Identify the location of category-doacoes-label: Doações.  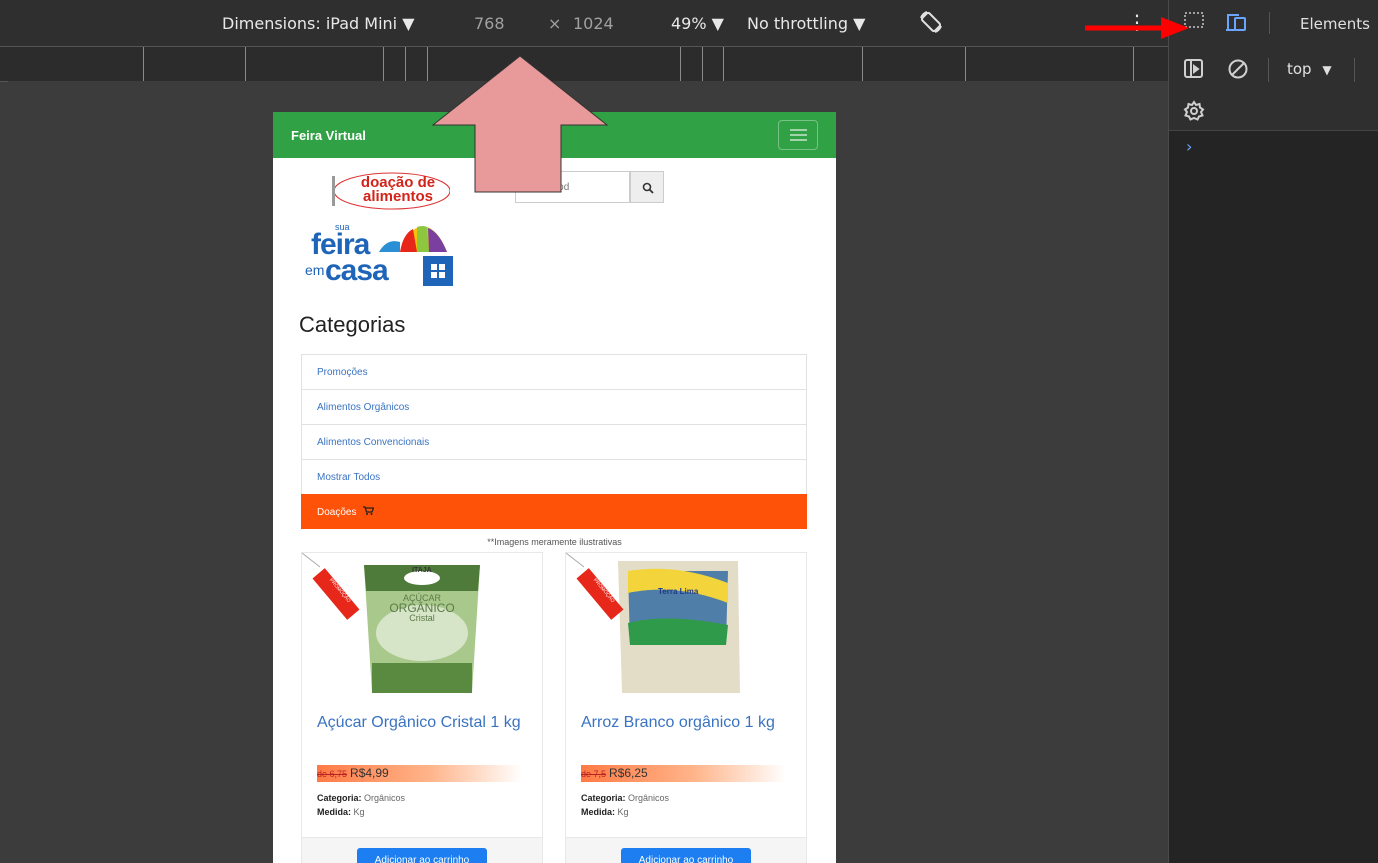
(337, 512).